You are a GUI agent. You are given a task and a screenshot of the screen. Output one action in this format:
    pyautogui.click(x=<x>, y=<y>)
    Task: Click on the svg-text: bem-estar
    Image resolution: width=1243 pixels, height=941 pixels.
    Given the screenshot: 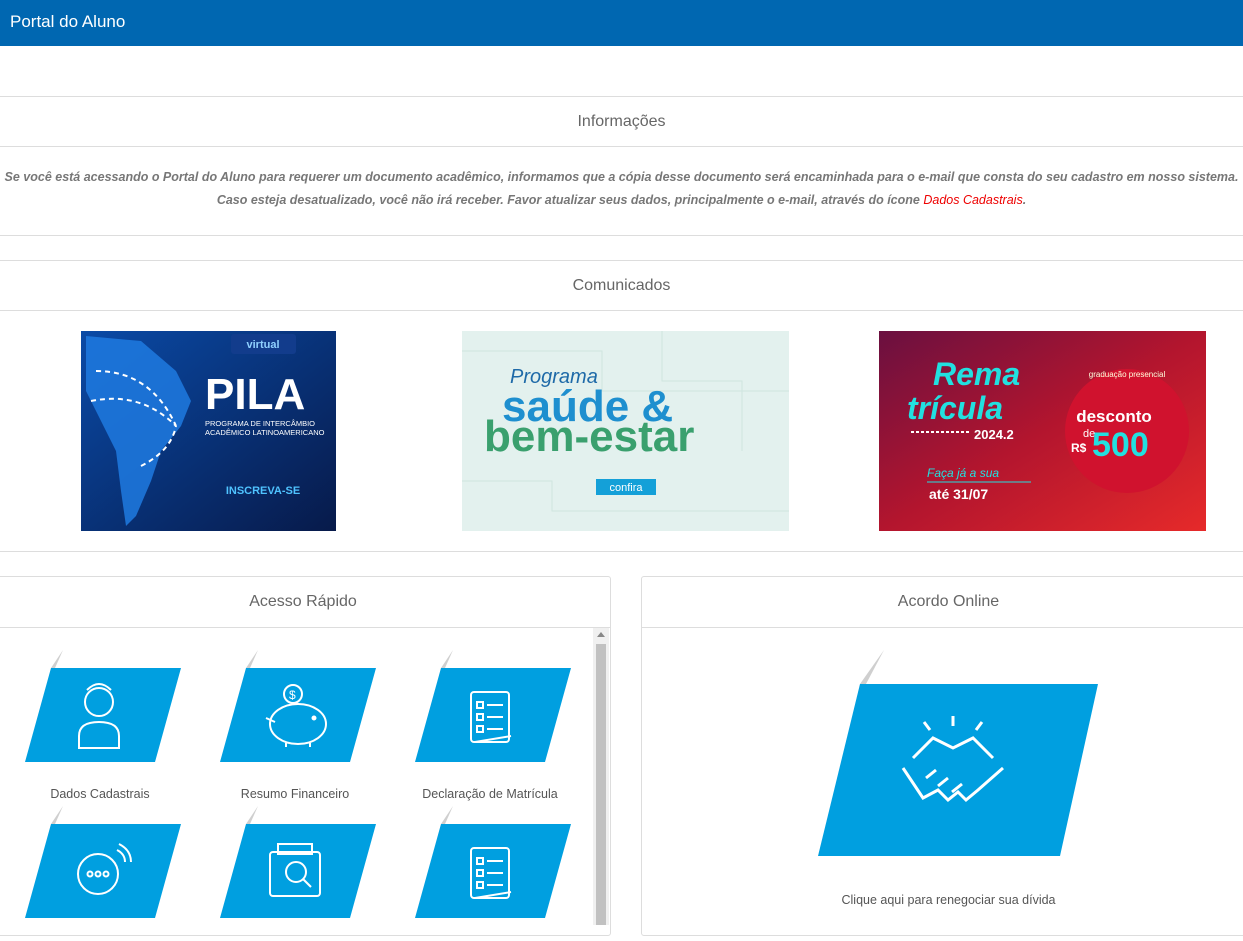 What is the action you would take?
    pyautogui.click(x=589, y=436)
    